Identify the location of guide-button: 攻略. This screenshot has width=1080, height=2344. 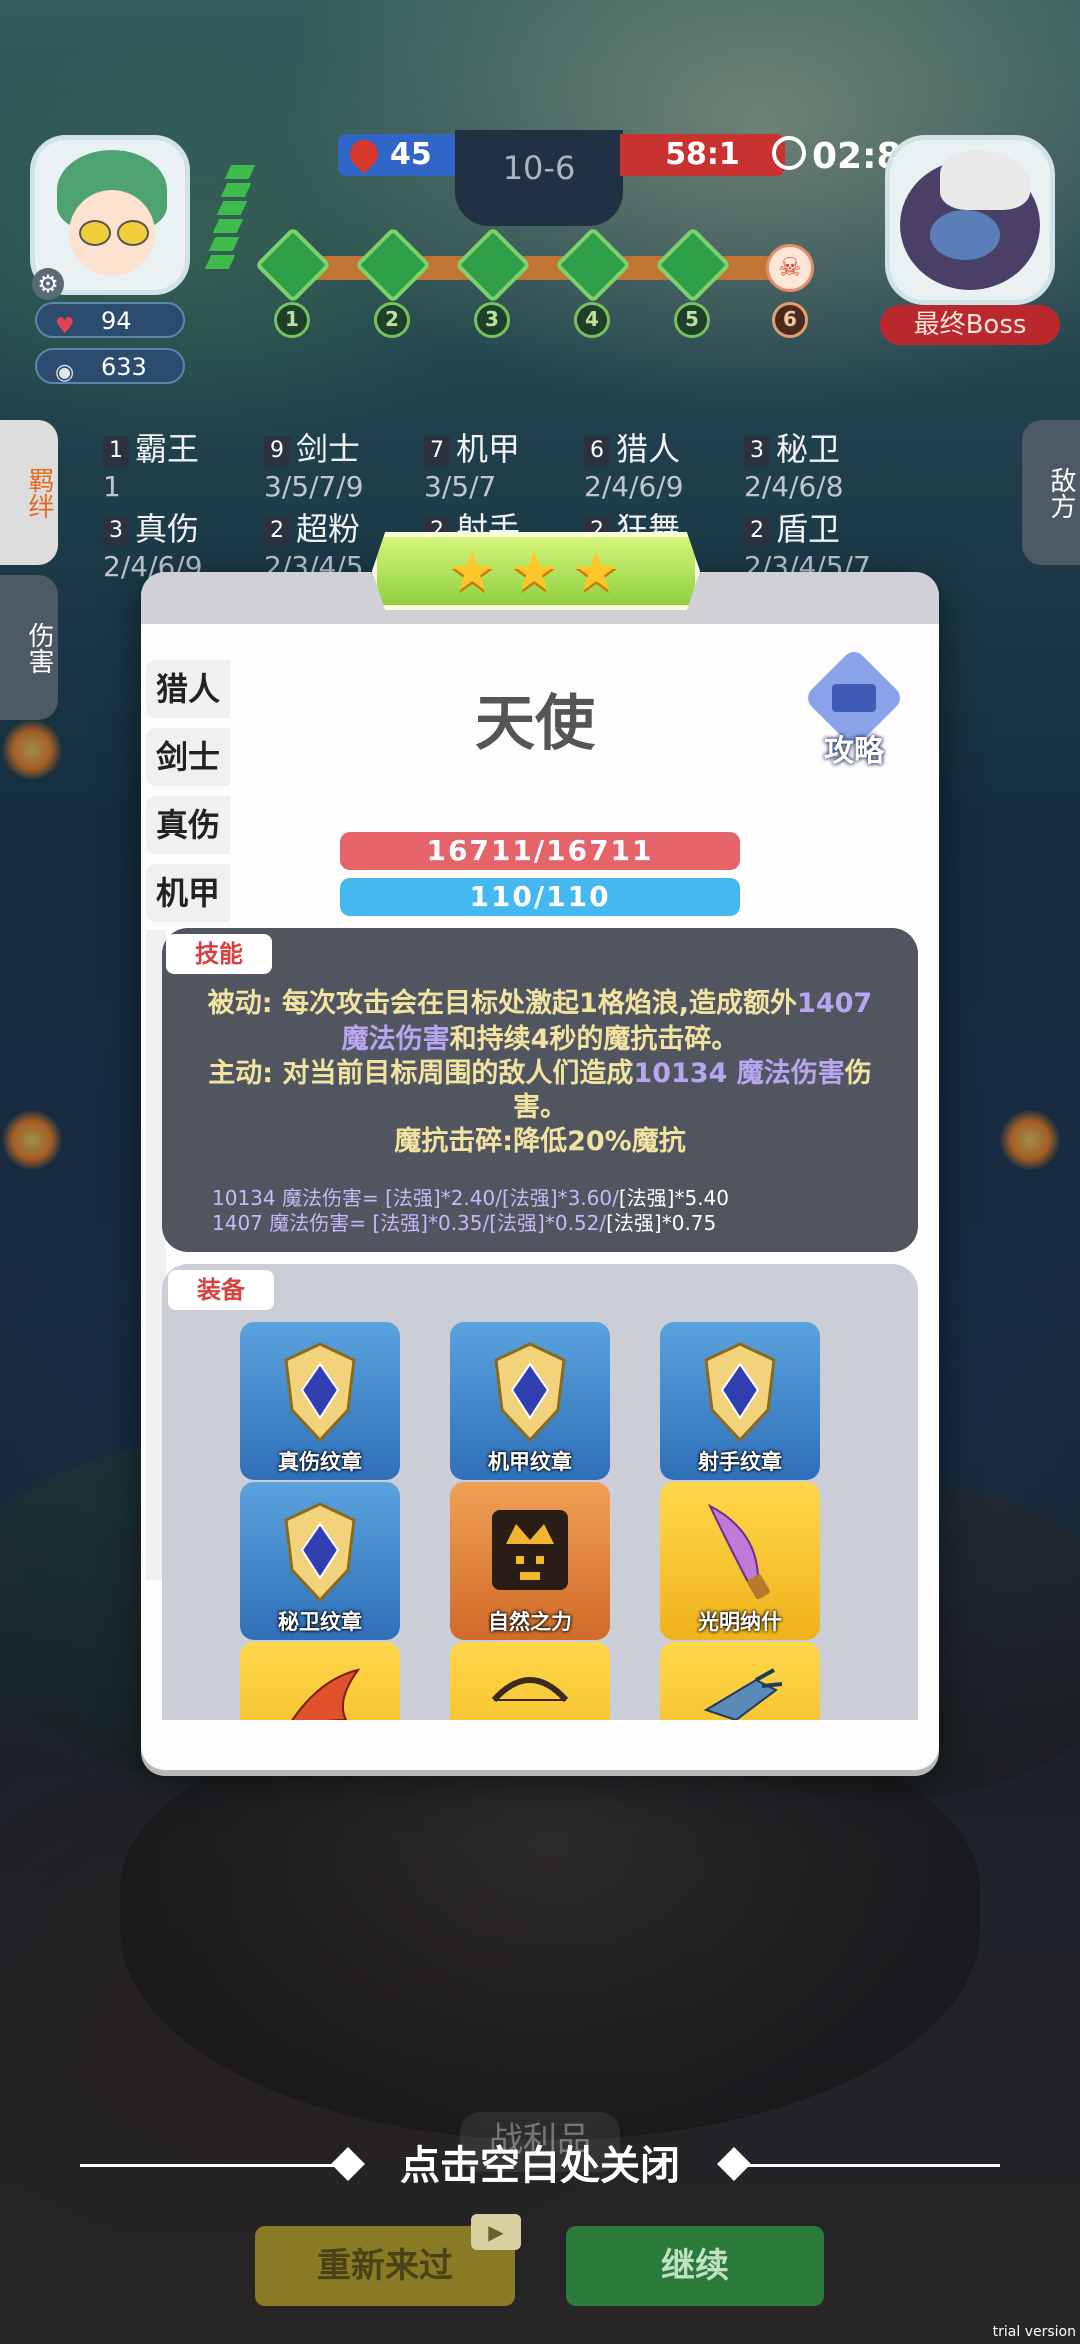
(854, 708).